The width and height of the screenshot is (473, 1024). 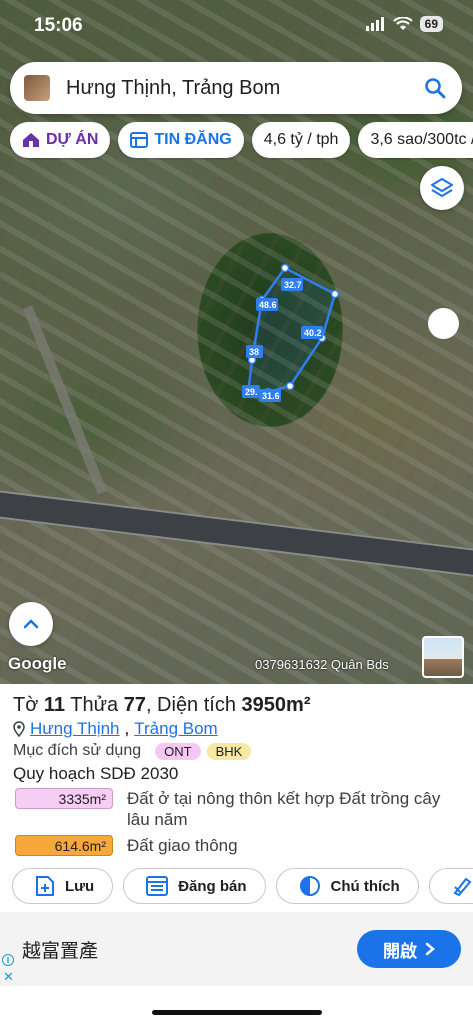 I want to click on zone-area-1: 3335m², so click(x=64, y=798).